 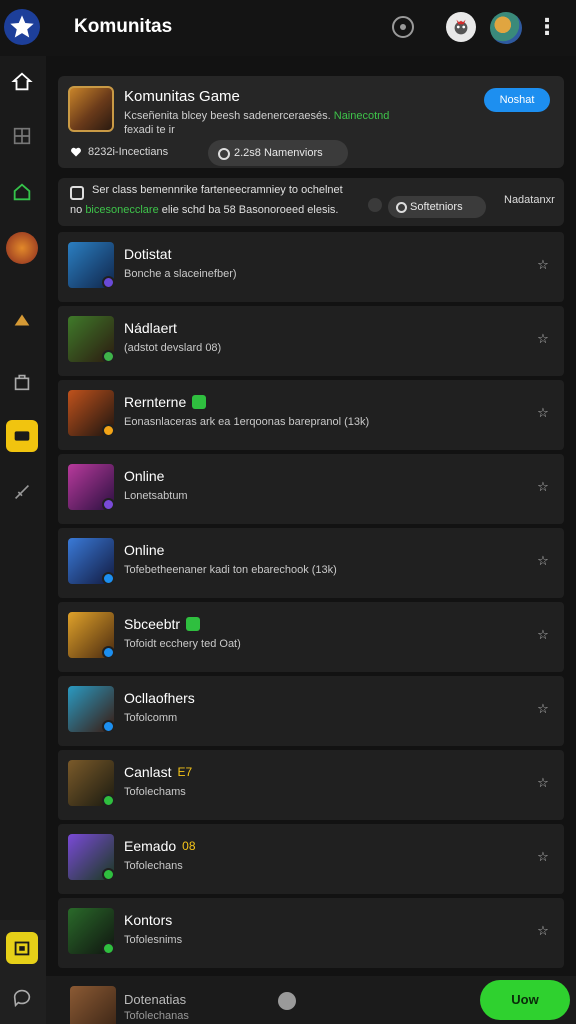 I want to click on game-name: Ocllaofhers, so click(x=159, y=698).